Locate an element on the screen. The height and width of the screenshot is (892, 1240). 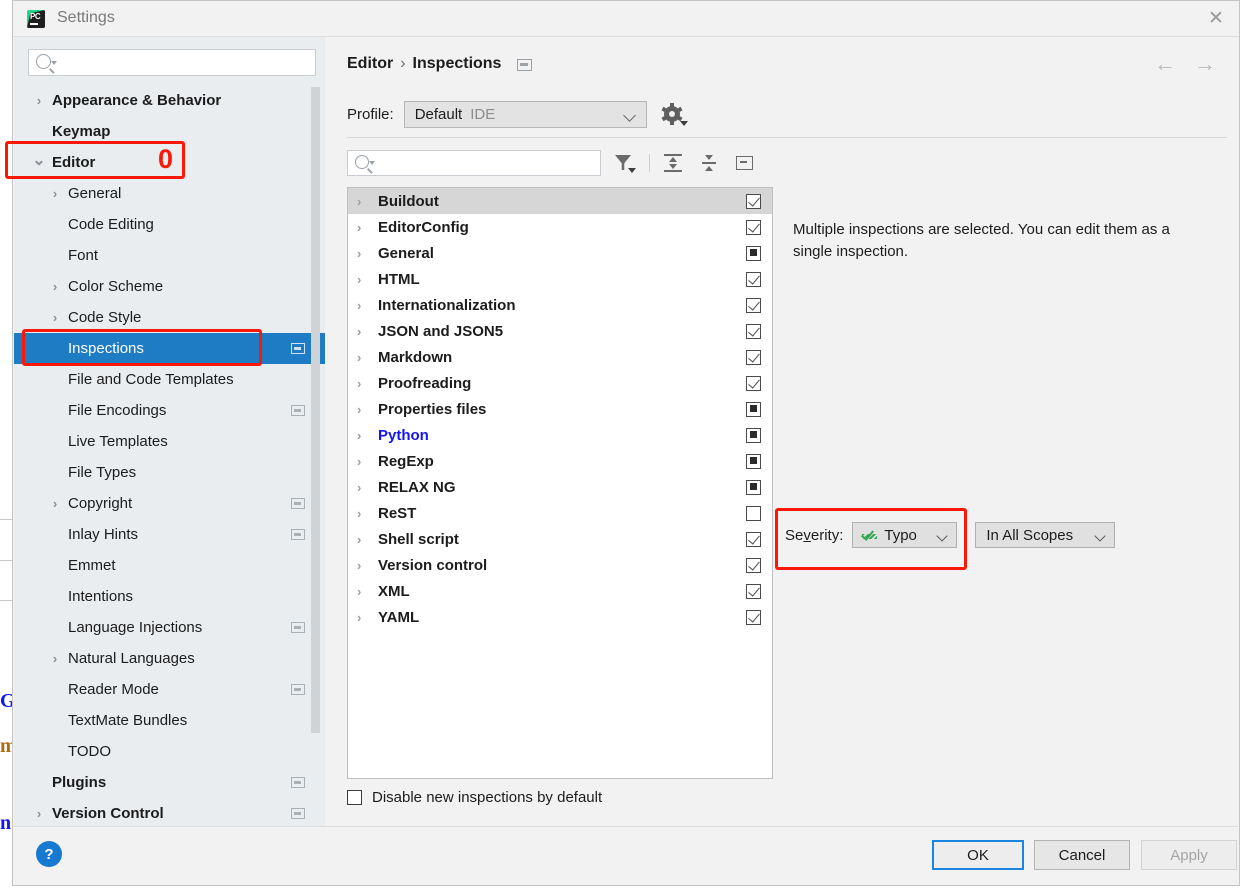
close-icon: ✕ is located at coordinates (1216, 18).